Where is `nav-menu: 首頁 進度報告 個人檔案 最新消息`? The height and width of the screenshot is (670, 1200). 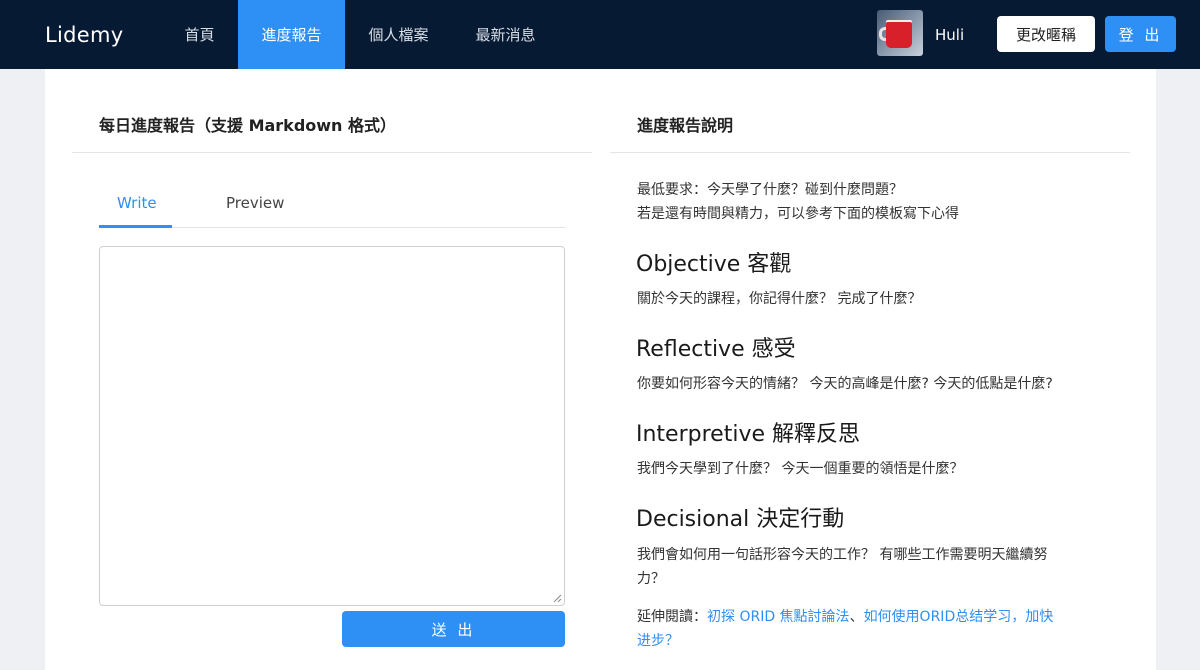
nav-menu: 首頁 進度報告 個人檔案 最新消息 is located at coordinates (360, 34).